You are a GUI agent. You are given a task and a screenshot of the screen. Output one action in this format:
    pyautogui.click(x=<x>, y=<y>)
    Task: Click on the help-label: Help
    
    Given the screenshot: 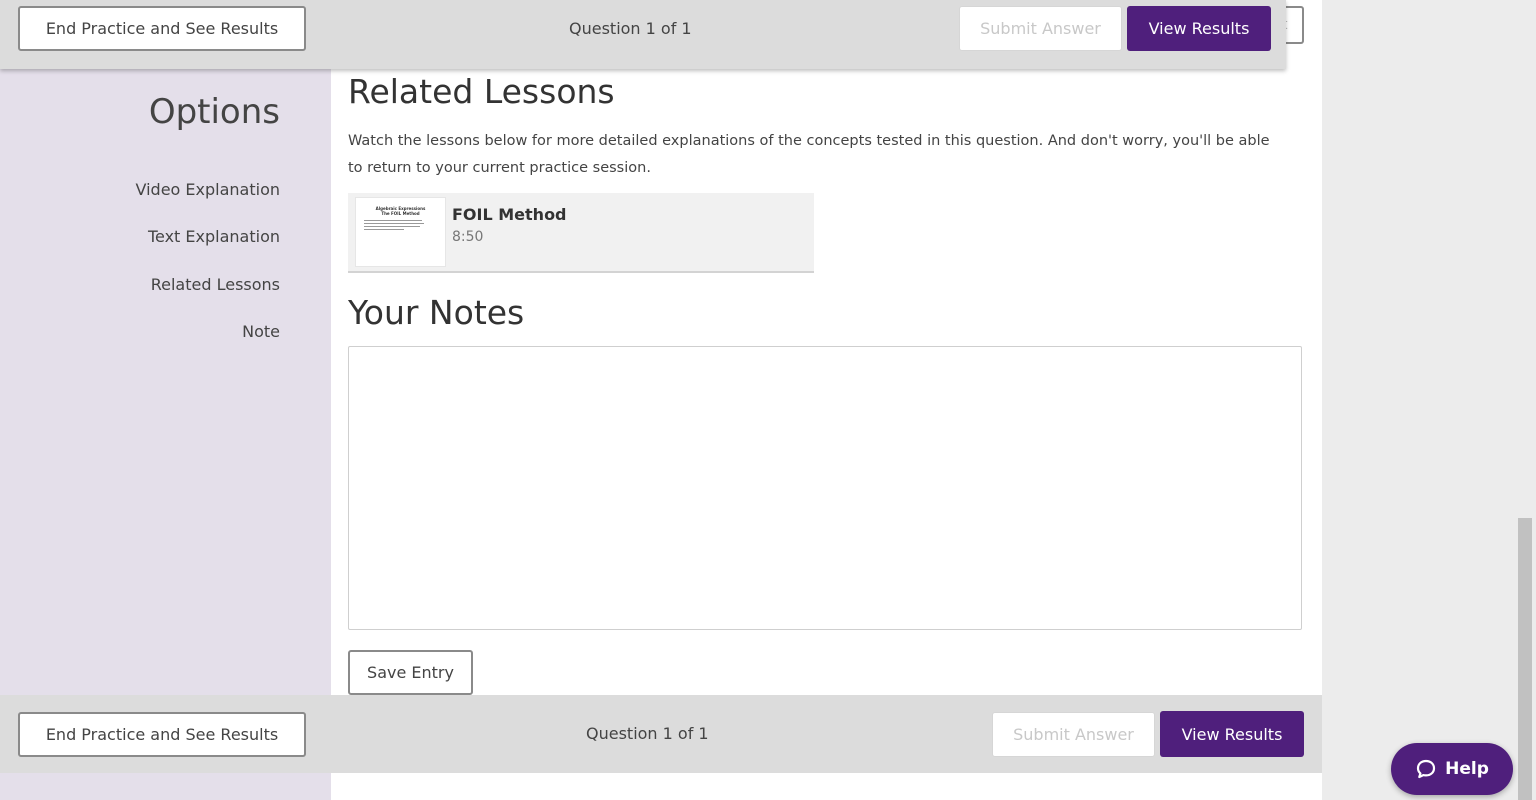 What is the action you would take?
    pyautogui.click(x=1467, y=769)
    